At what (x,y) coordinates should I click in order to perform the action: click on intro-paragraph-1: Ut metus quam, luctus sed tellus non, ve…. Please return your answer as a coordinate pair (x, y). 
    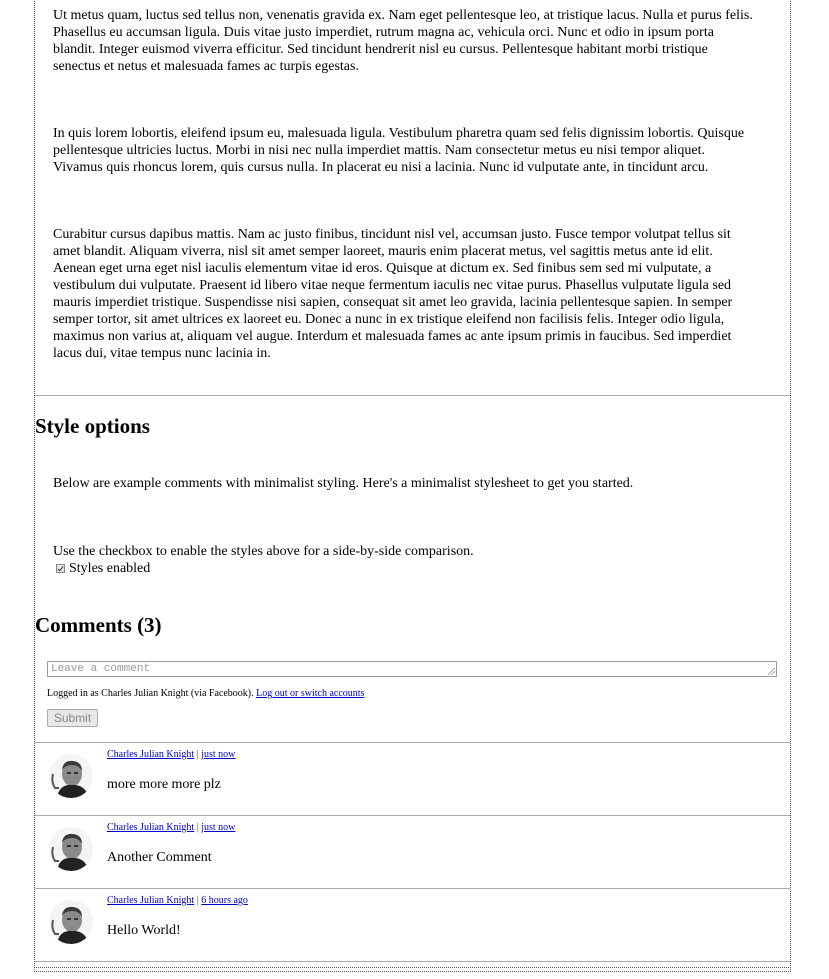
    Looking at the image, I should click on (403, 41).